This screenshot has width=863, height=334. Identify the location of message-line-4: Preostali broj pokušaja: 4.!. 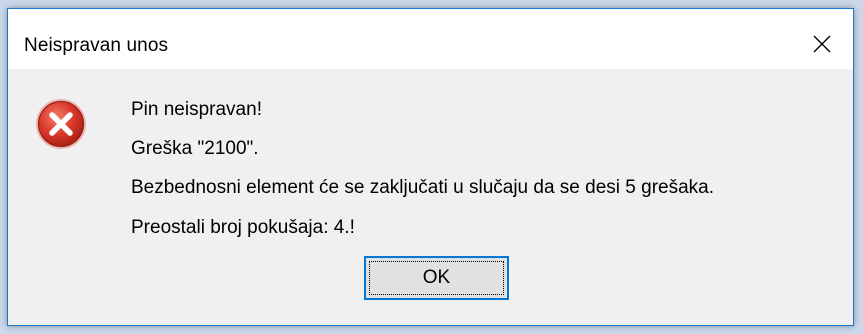
(243, 227).